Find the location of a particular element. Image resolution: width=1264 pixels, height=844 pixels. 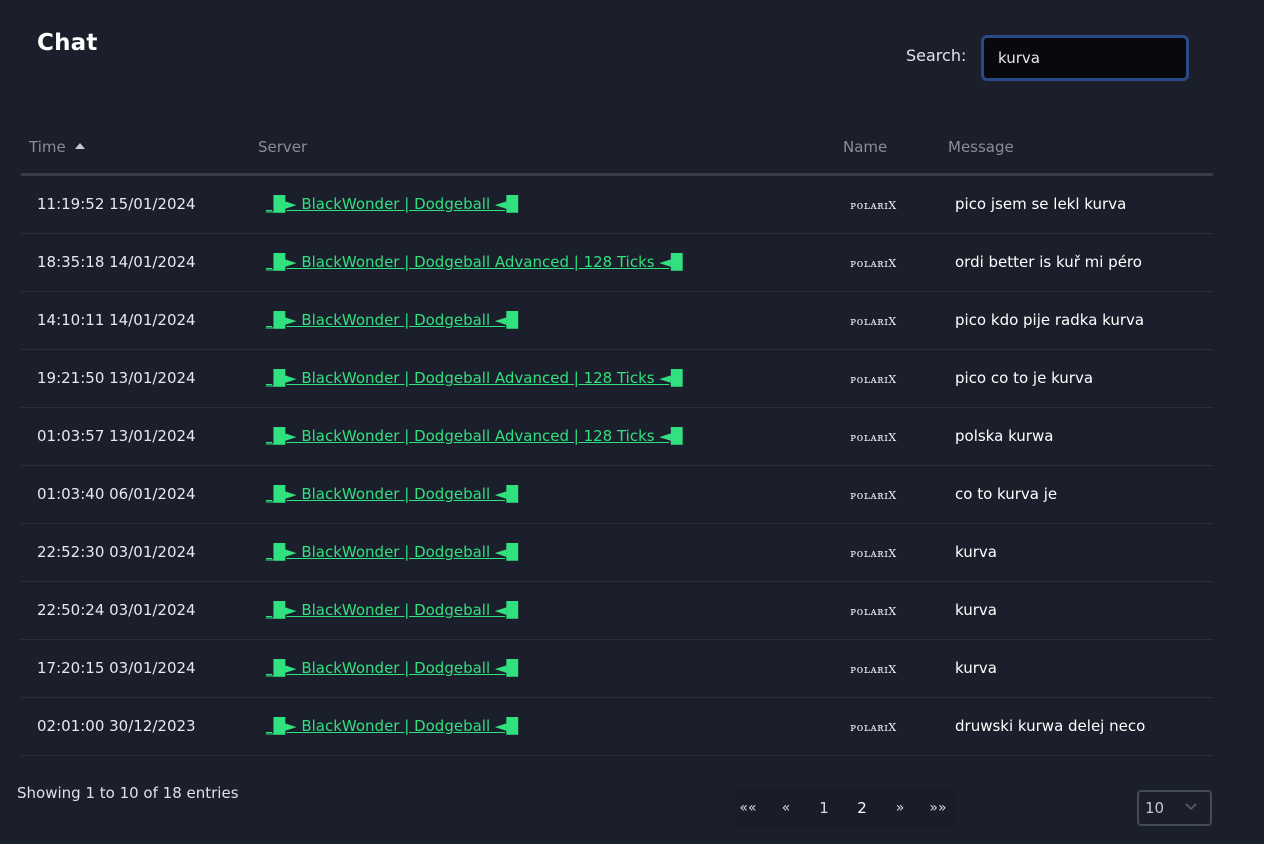

message-cell: druwski kurwa delej neco is located at coordinates (1050, 726).